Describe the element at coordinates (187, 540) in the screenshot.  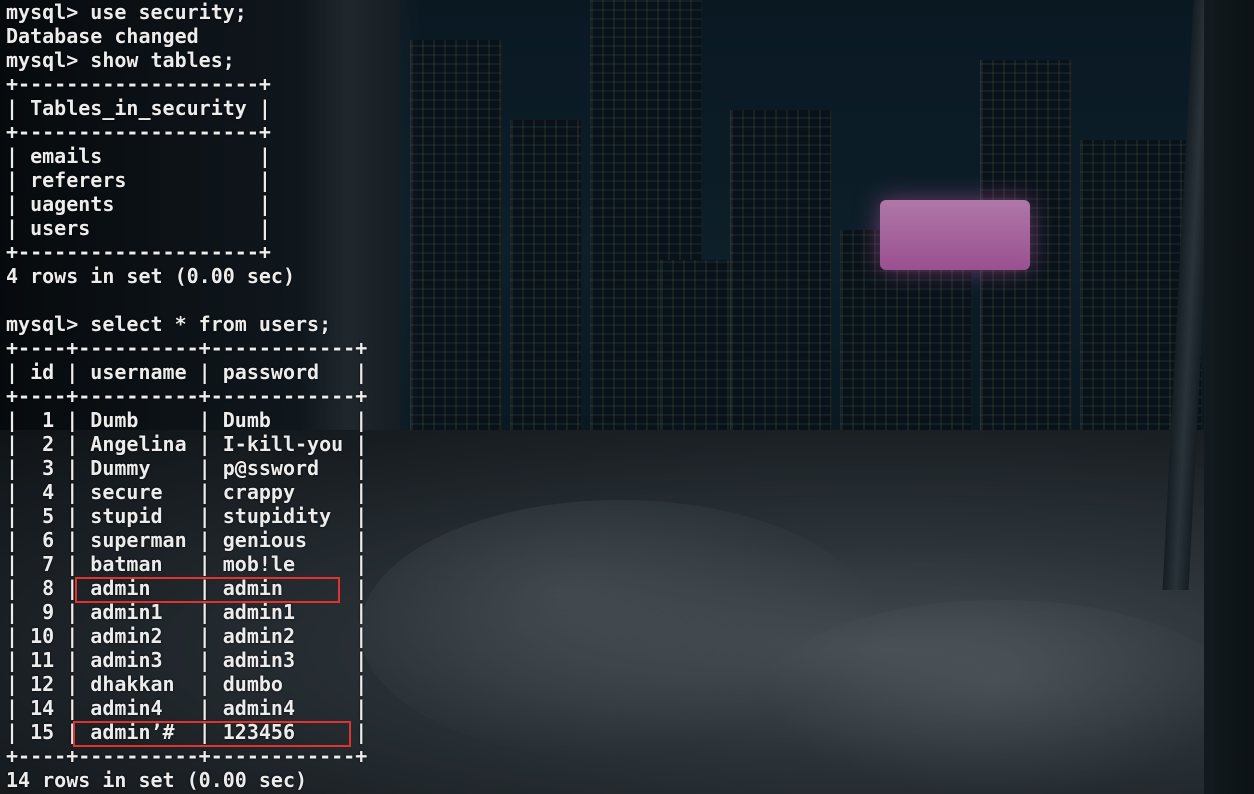
I see `table-row: | 6 | superman | genious |` at that location.